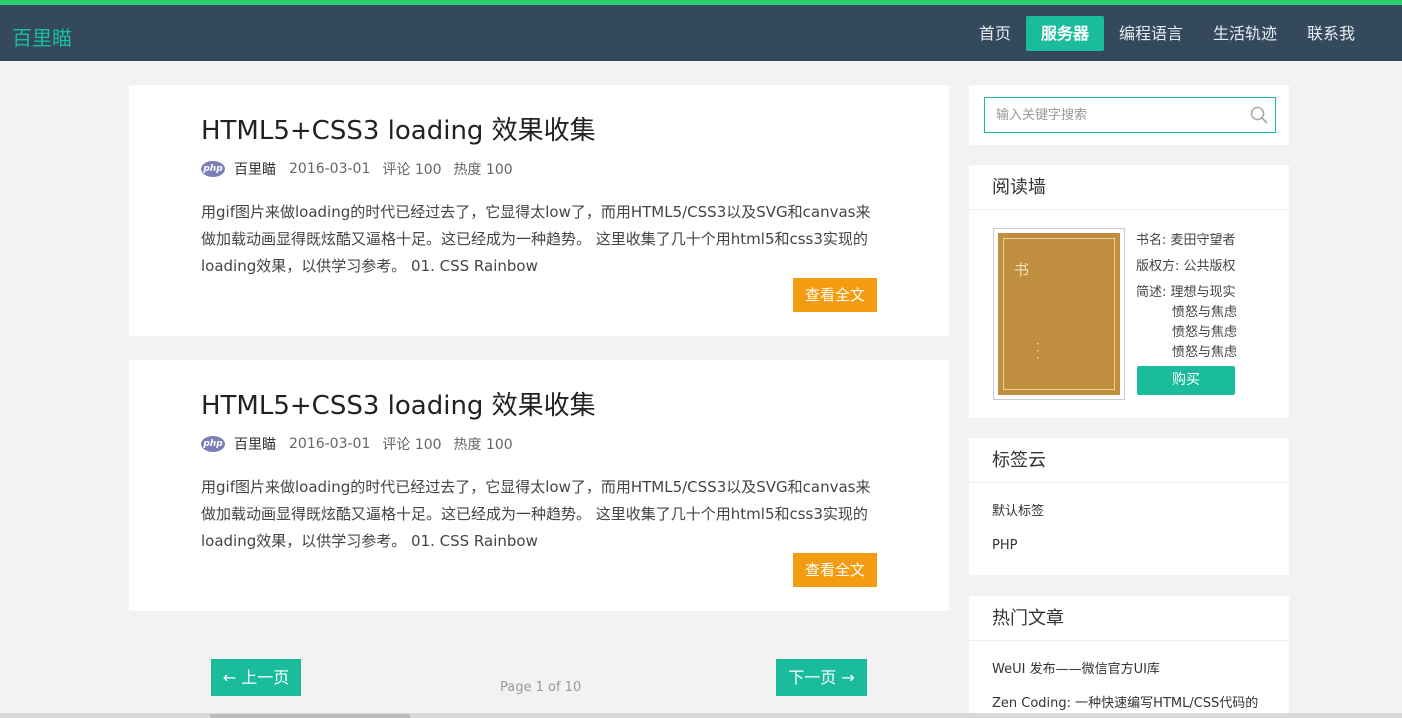  I want to click on page-indicator: Page 1 of 10, so click(541, 687).